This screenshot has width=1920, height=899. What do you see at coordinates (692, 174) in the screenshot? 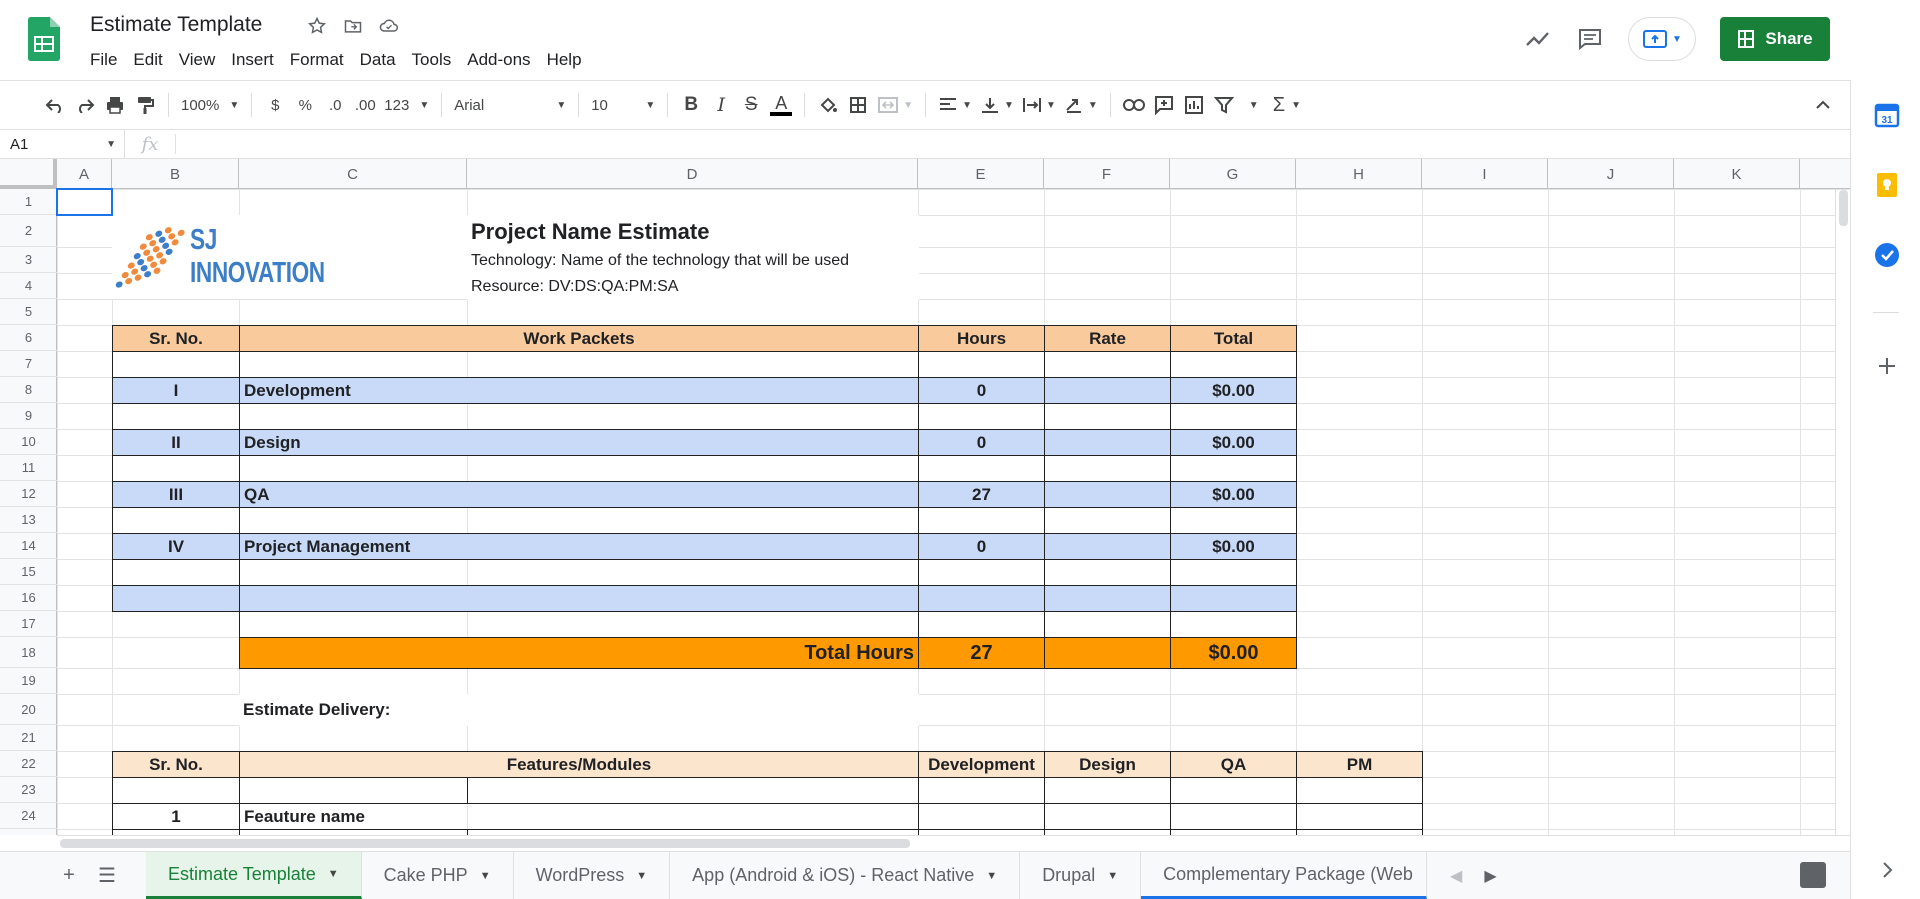
I see `column-header-d: D` at bounding box center [692, 174].